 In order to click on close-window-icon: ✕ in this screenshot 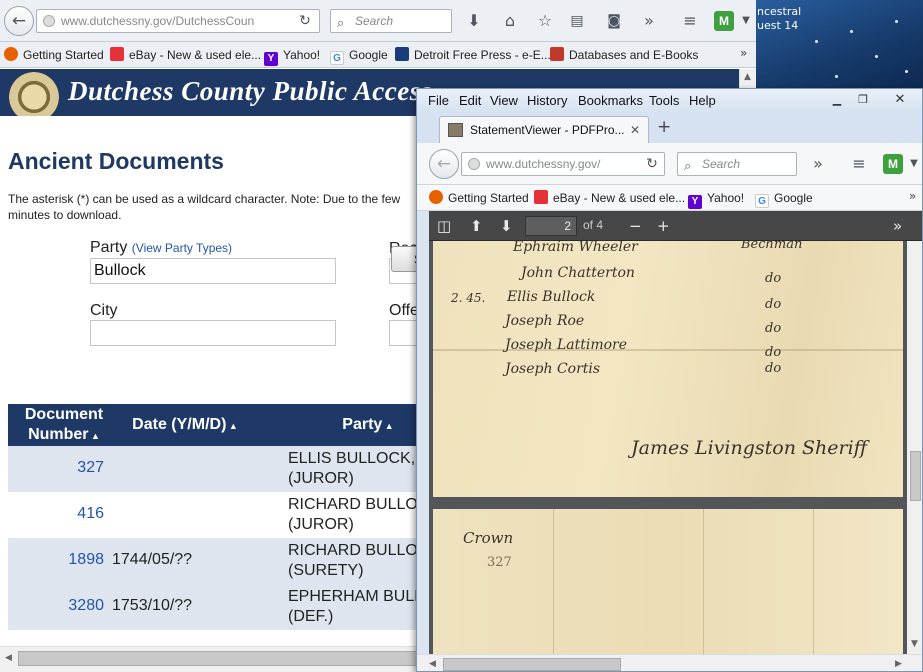, I will do `click(900, 100)`.